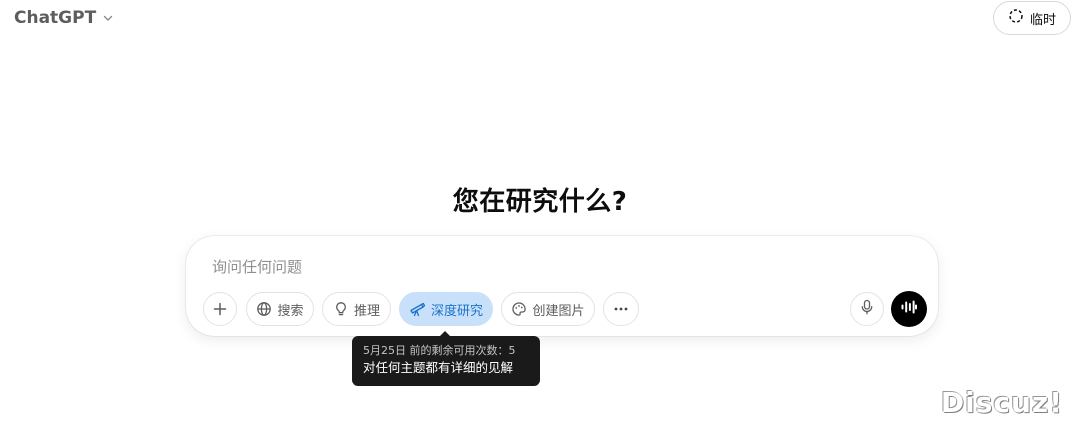 This screenshot has height=427, width=1080. Describe the element at coordinates (558, 311) in the screenshot. I see `create-image-button-label: 创建图片` at that location.